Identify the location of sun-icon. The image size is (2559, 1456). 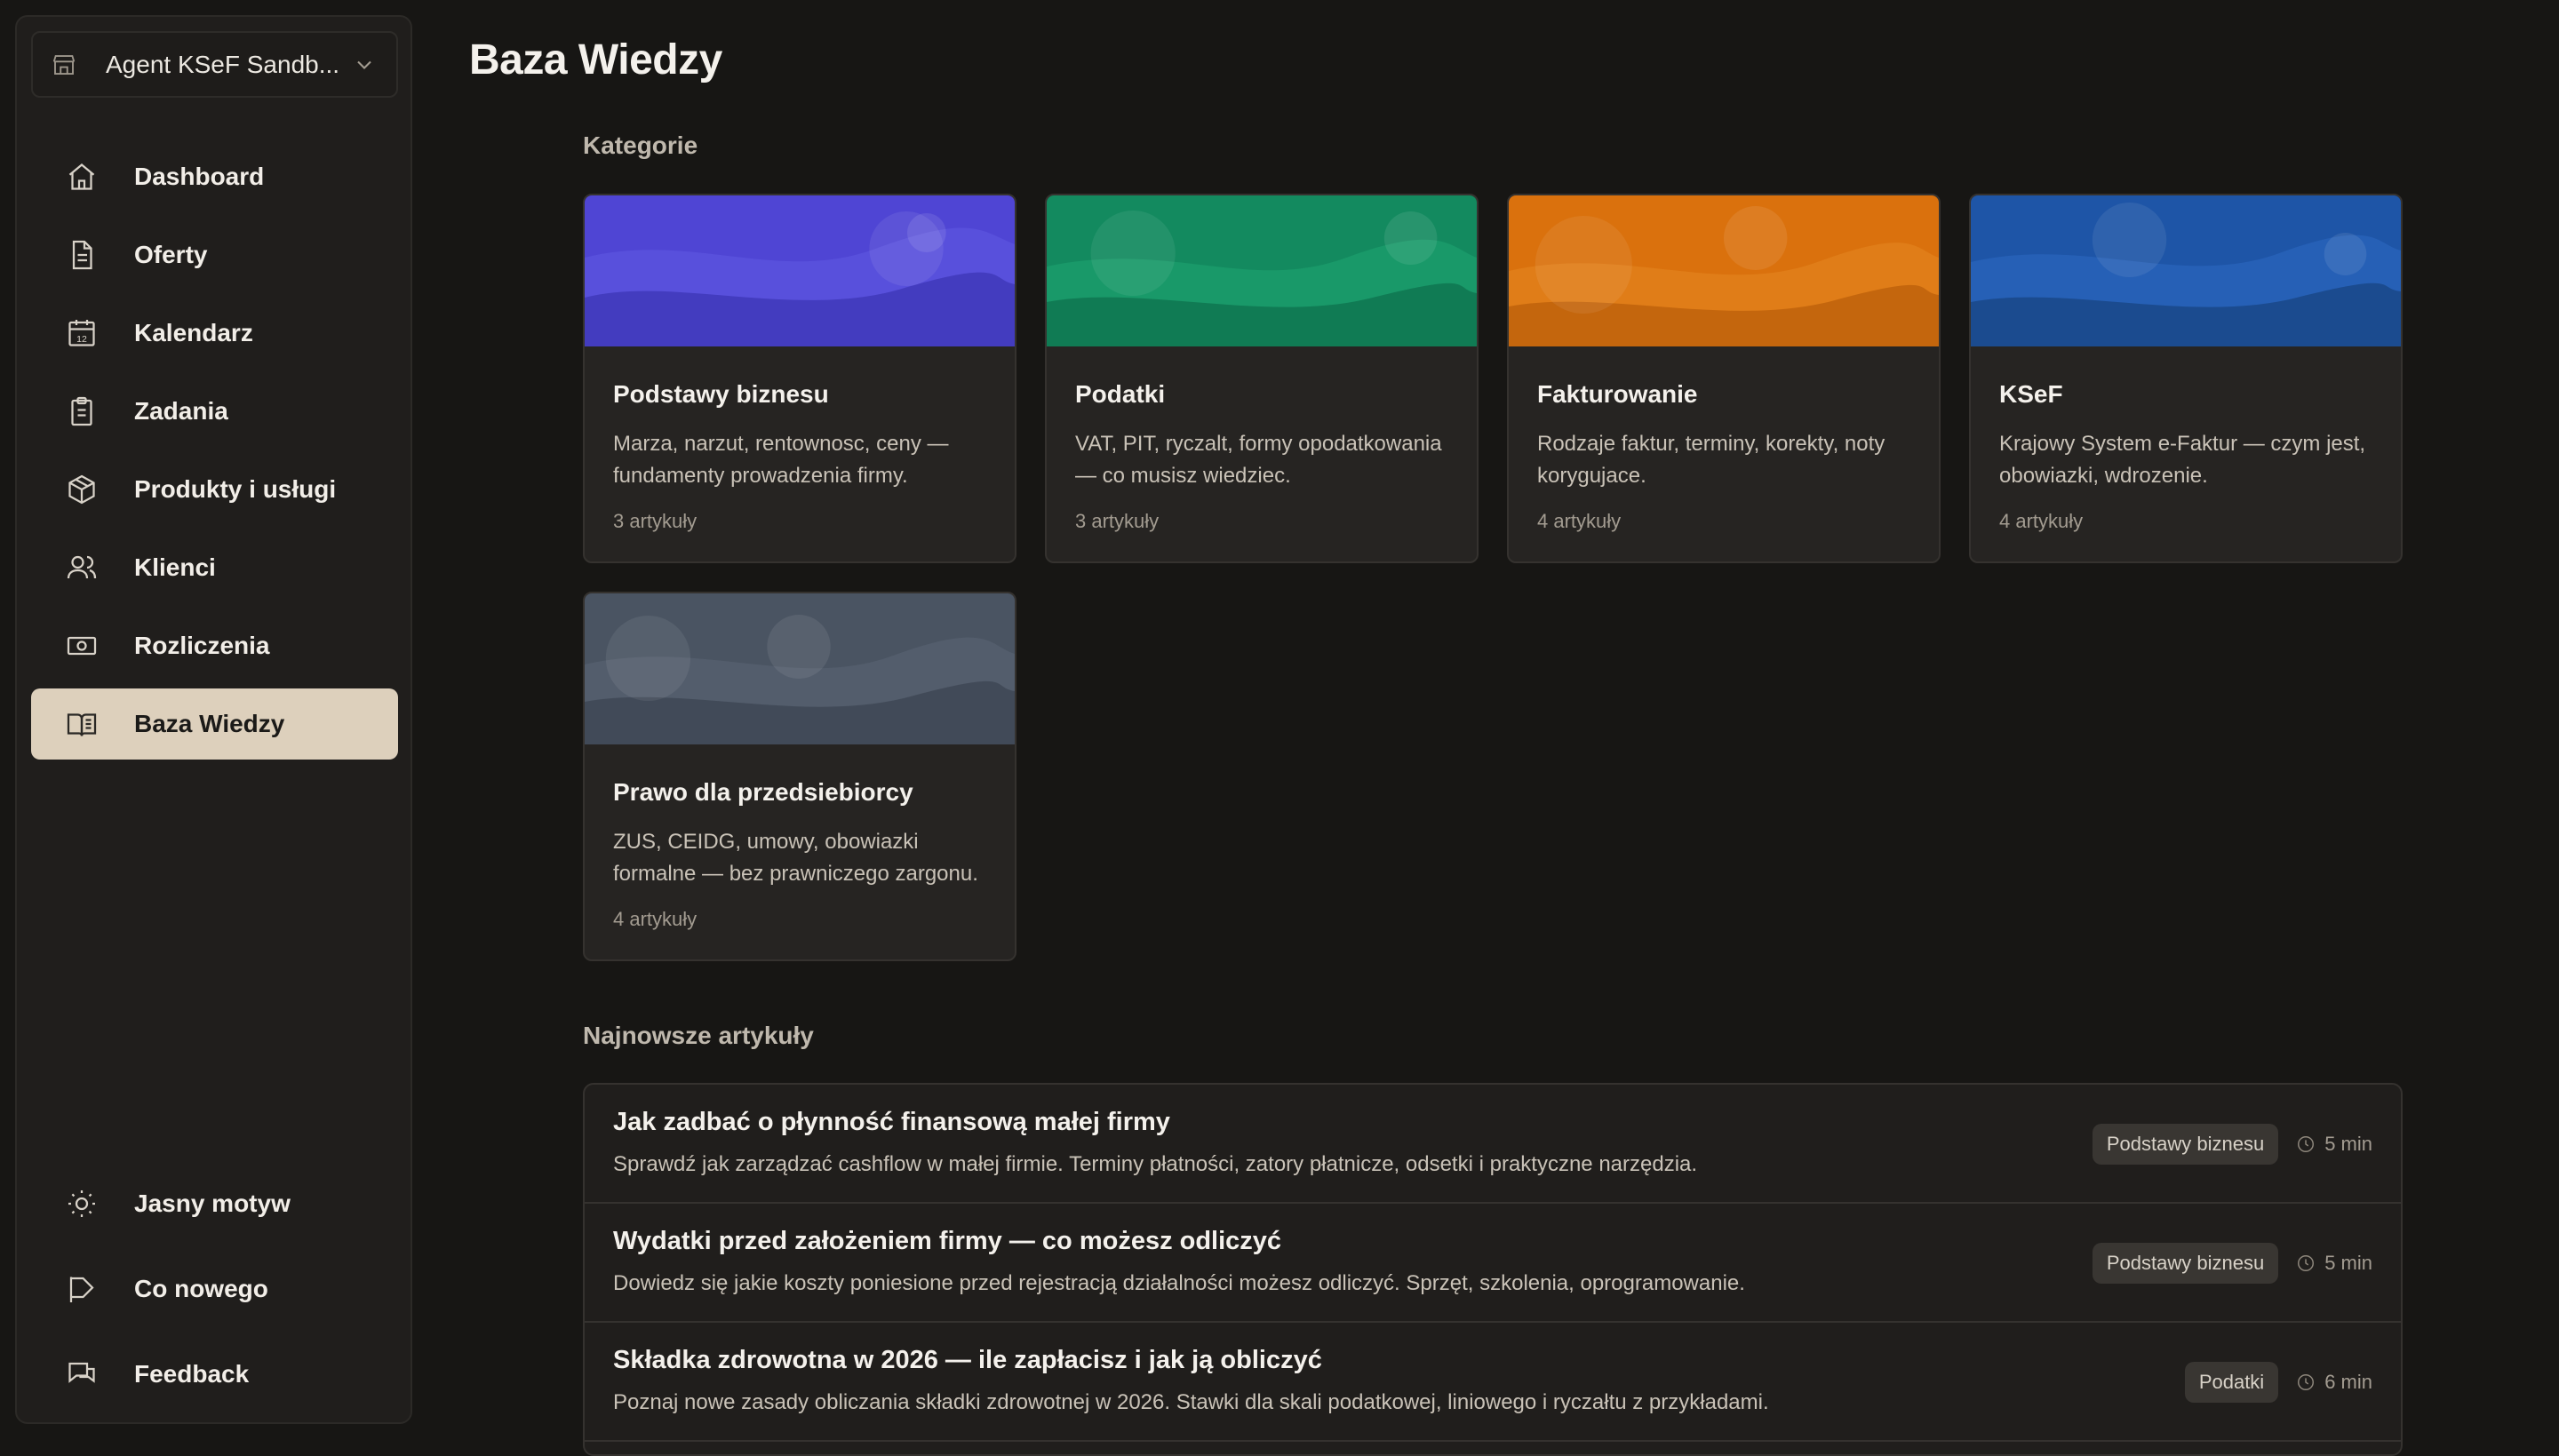
(82, 1204).